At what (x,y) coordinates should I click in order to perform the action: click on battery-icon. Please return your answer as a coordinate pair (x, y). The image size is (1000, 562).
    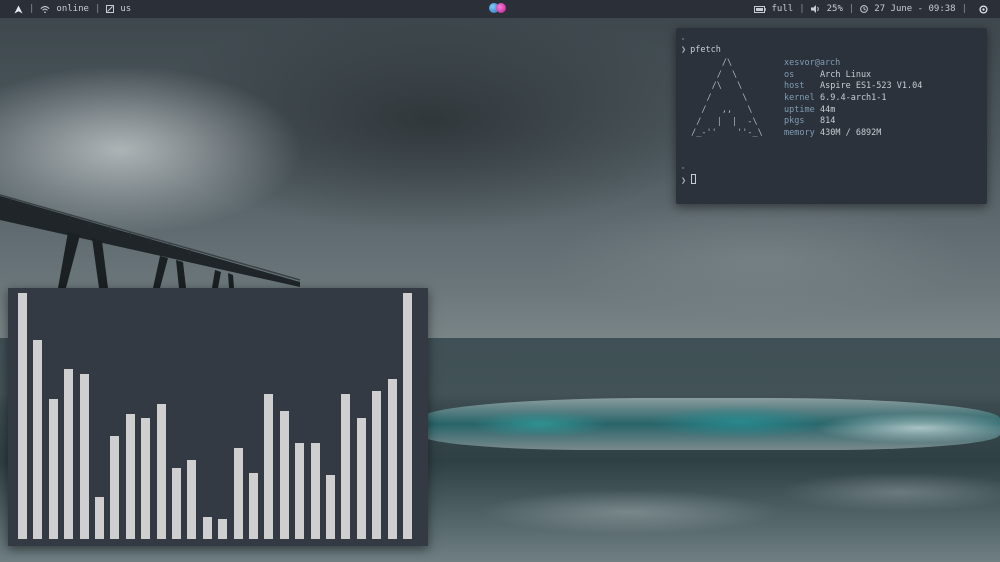
    Looking at the image, I should click on (759, 9).